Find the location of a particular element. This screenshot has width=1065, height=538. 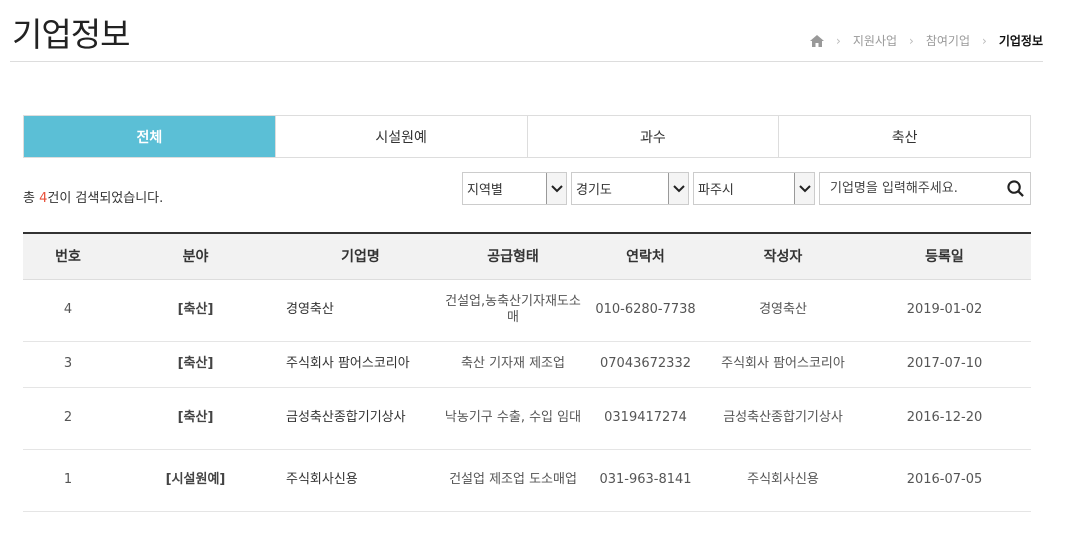

tab-fruit: 과수 is located at coordinates (654, 136).